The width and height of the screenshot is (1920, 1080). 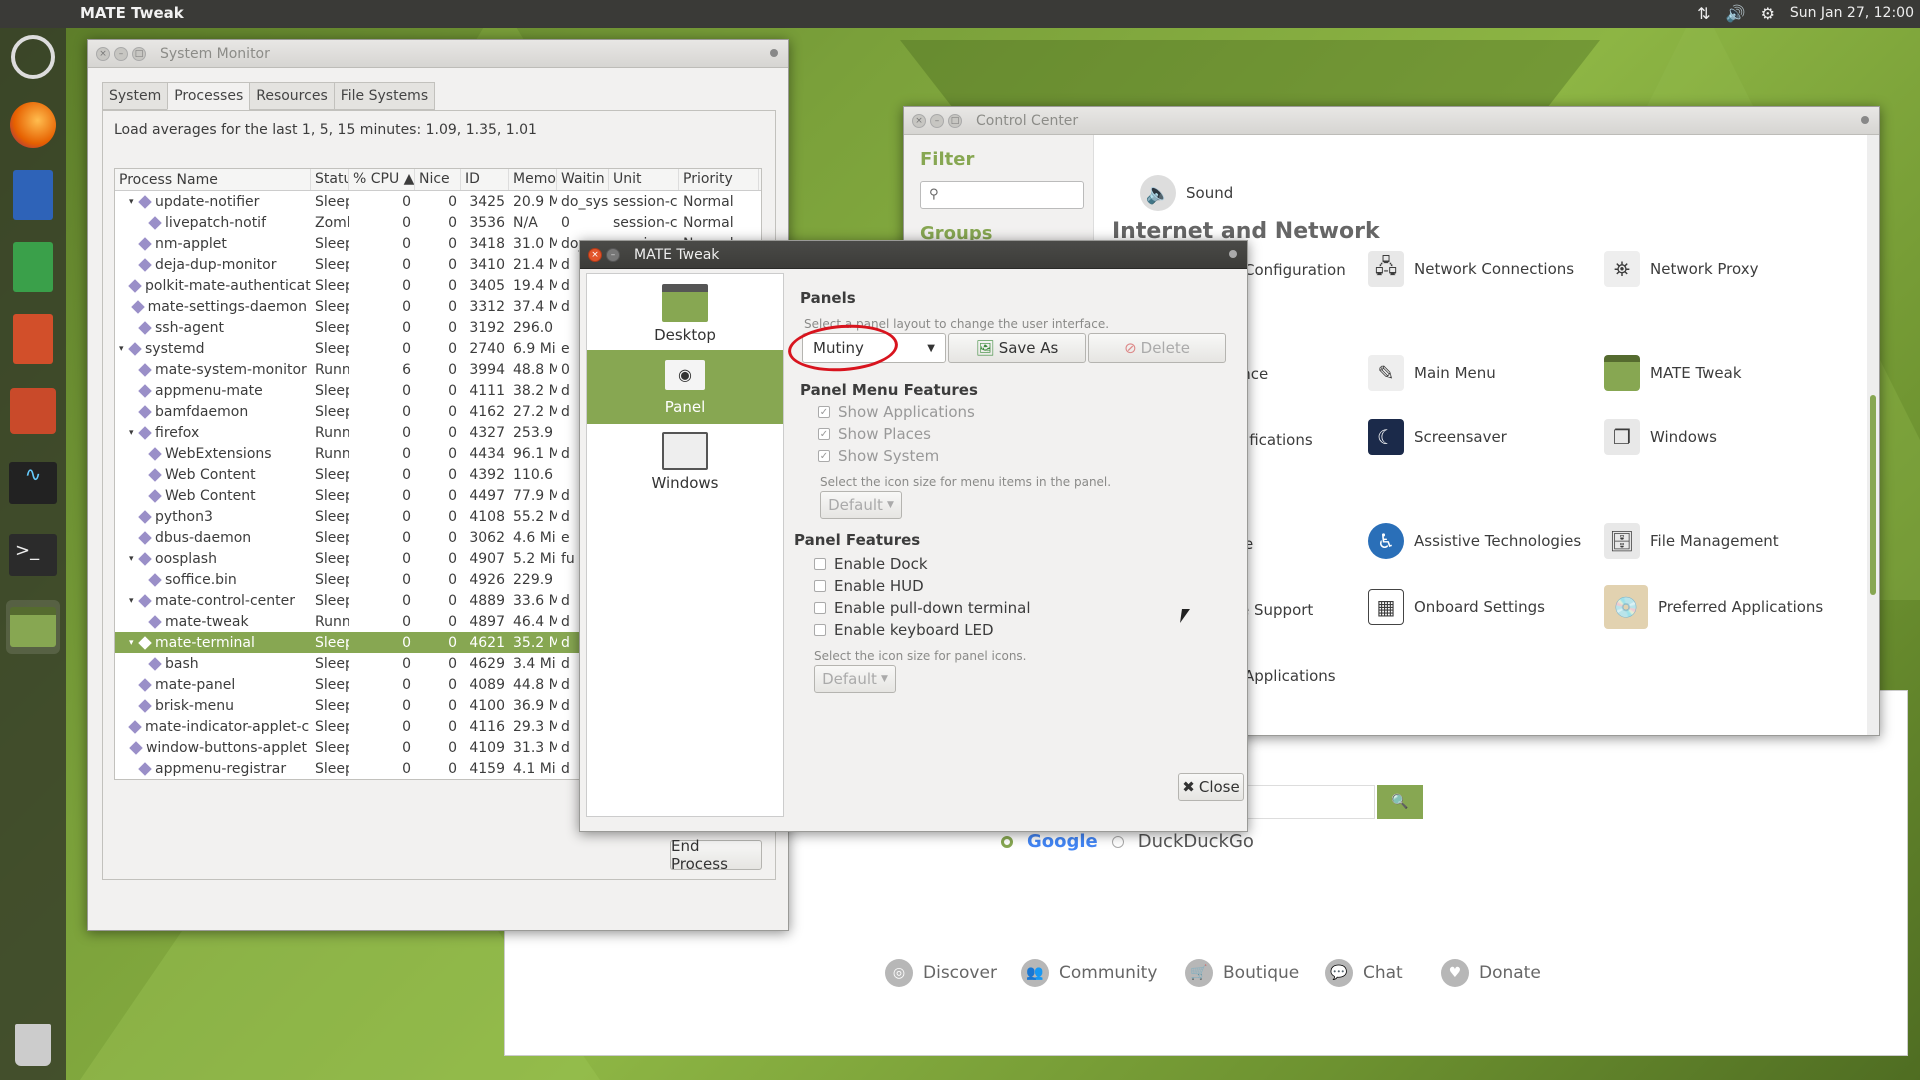 What do you see at coordinates (485, 179) in the screenshot?
I see `col-id: ID` at bounding box center [485, 179].